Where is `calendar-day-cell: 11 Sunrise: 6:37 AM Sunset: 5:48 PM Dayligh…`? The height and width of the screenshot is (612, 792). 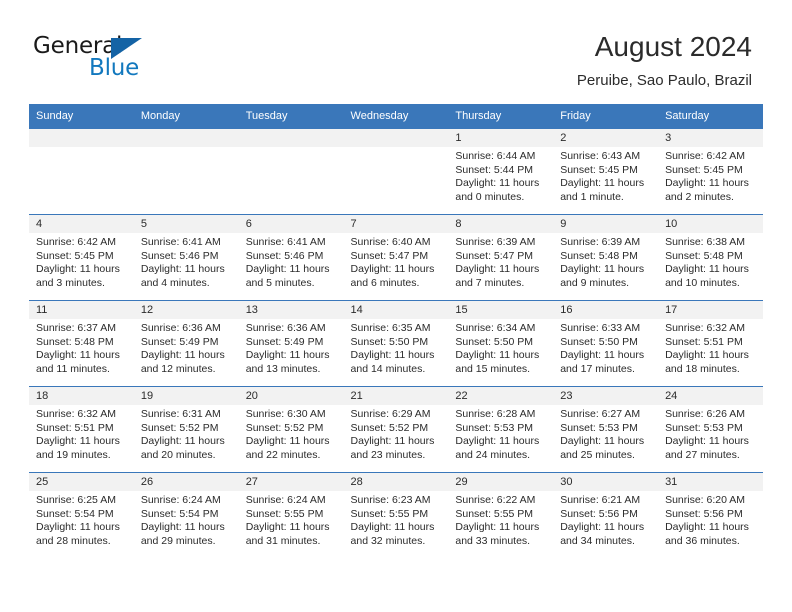
calendar-day-cell: 11 Sunrise: 6:37 AM Sunset: 5:48 PM Dayligh… is located at coordinates (81, 343).